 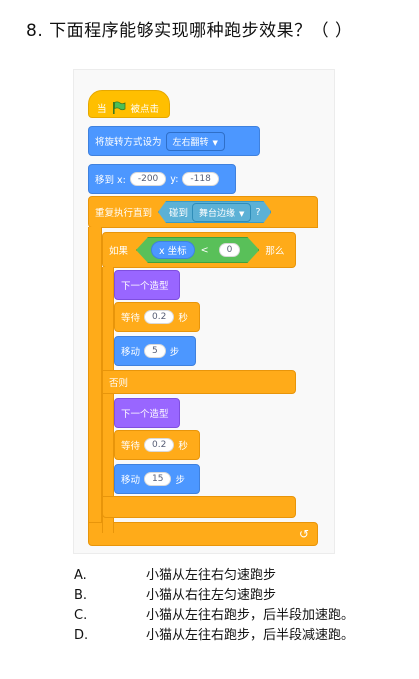 I want to click on if-label: 如果, so click(x=119, y=251).